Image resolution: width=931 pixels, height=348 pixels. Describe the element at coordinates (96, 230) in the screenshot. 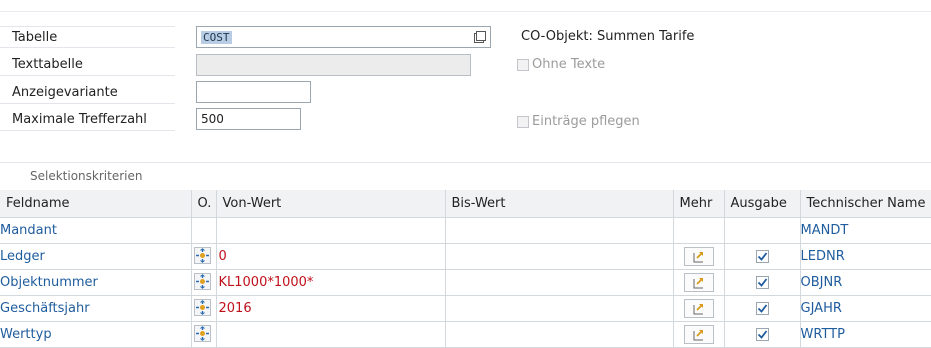

I see `cell-feldname: Mandant` at that location.